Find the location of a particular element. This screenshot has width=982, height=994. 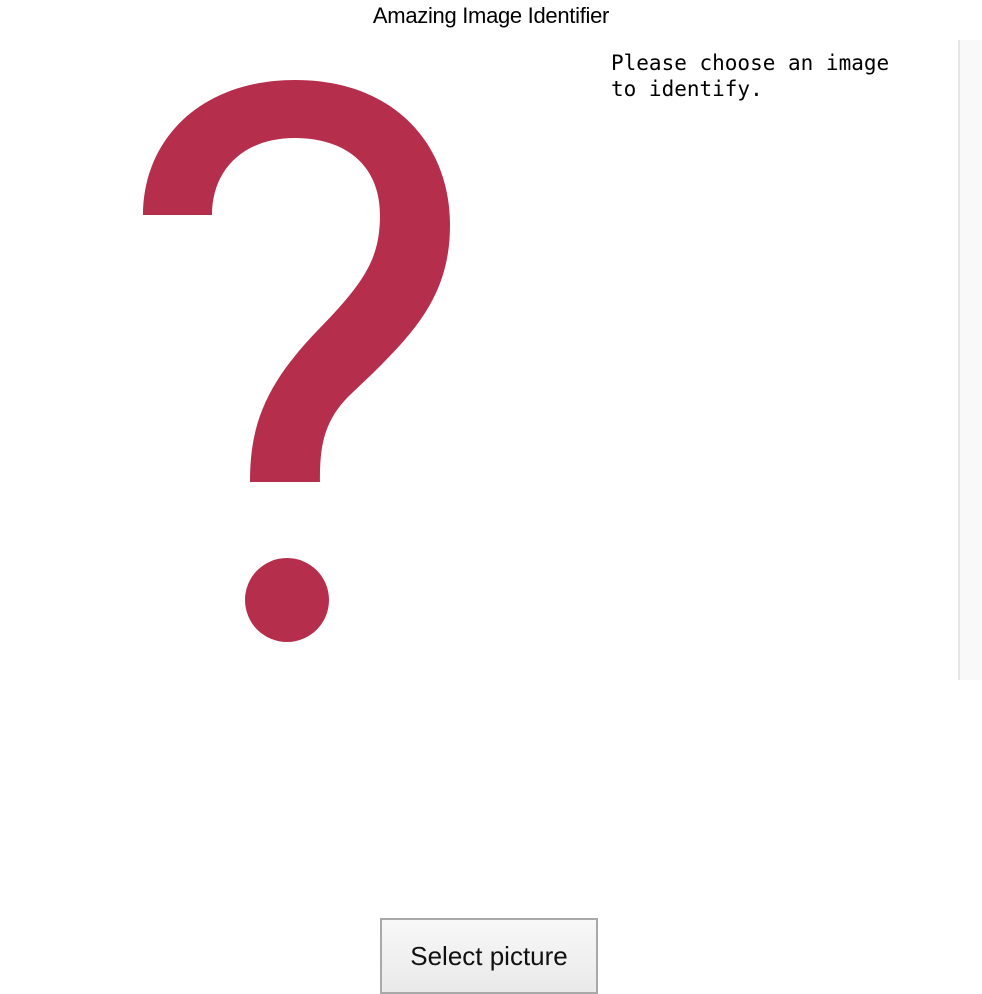

window-title: Amazing Image Identifier is located at coordinates (491, 15).